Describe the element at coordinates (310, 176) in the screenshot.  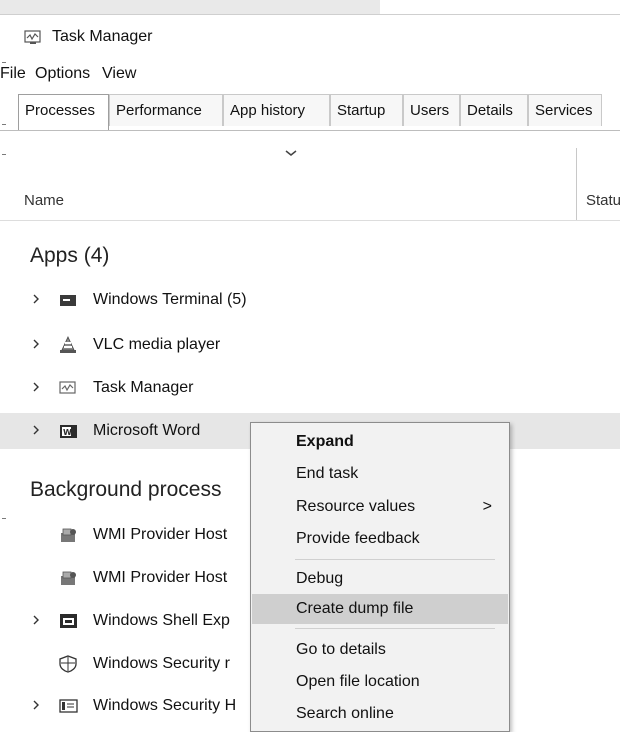
I see `column-header: Name Statu` at that location.